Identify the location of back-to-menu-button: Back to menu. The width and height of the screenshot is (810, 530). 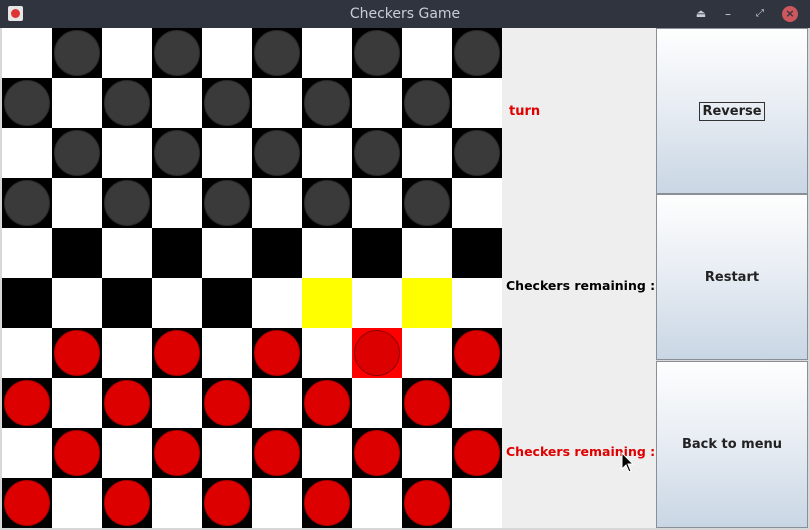
(732, 444).